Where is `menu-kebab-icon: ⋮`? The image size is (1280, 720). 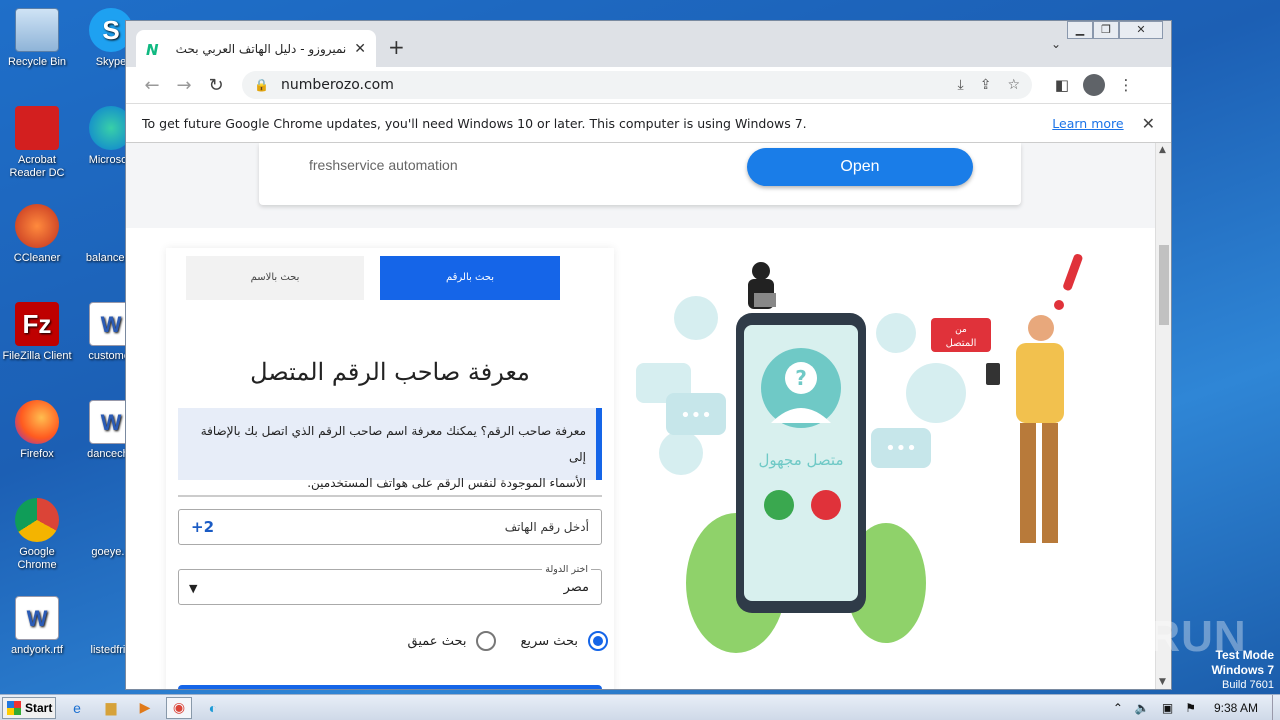
menu-kebab-icon: ⋮ is located at coordinates (1126, 85).